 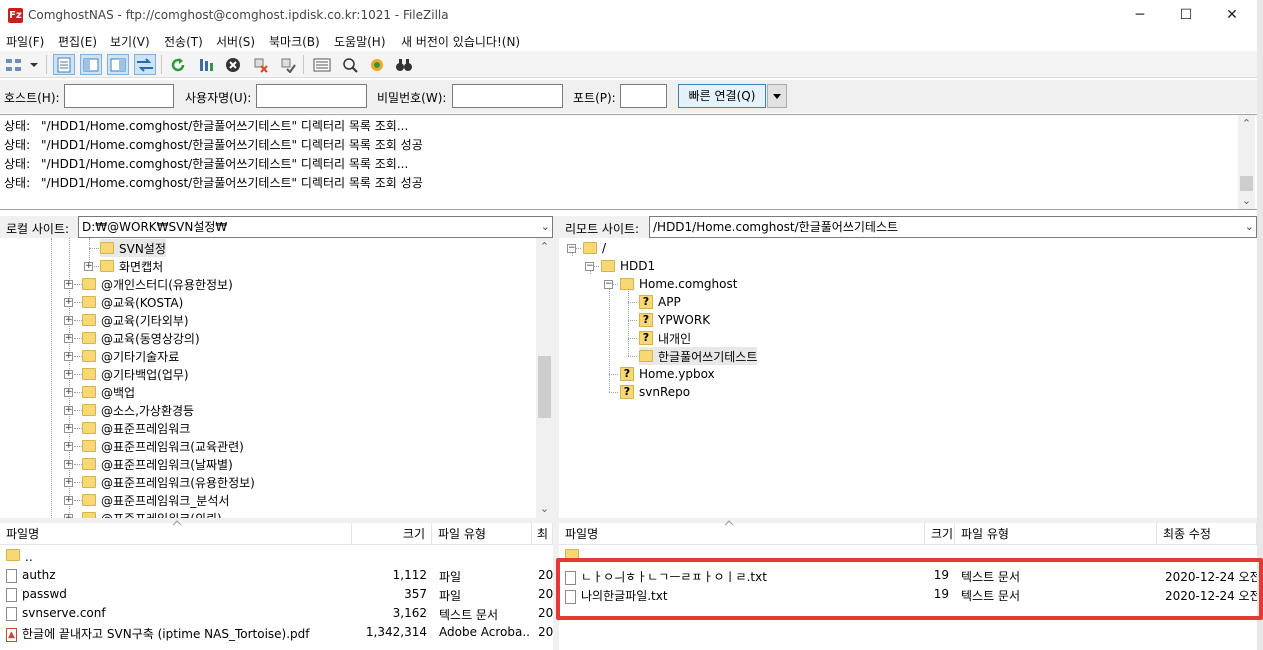 I want to click on column-modified: 최종 수정, so click(x=1207, y=534).